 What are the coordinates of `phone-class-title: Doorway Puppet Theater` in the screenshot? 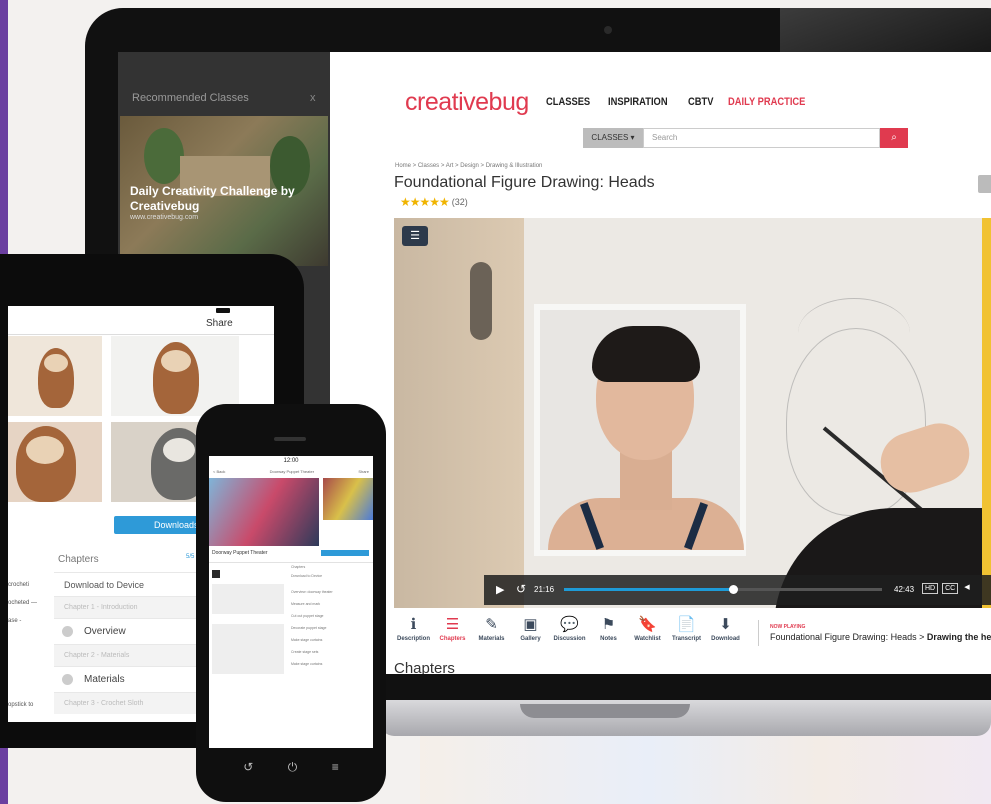 It's located at (240, 553).